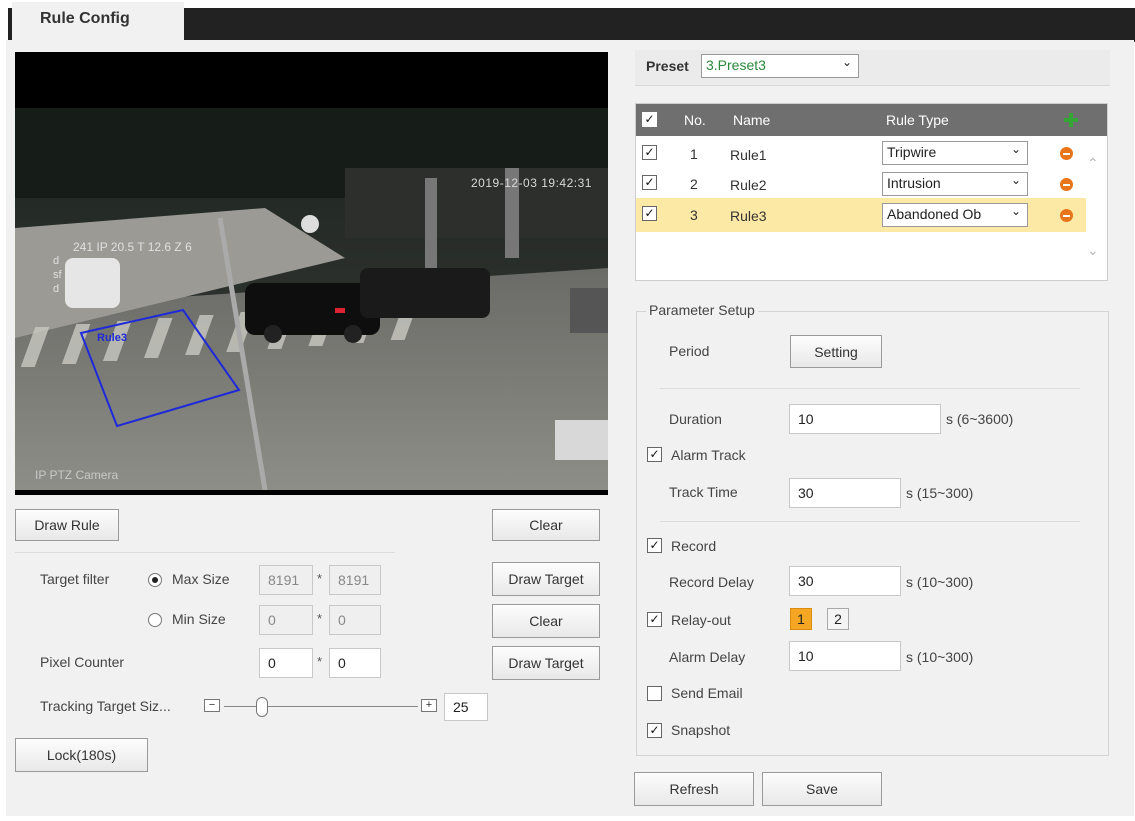 The image size is (1135, 821). I want to click on pixel-counter-width-input, so click(286, 663).